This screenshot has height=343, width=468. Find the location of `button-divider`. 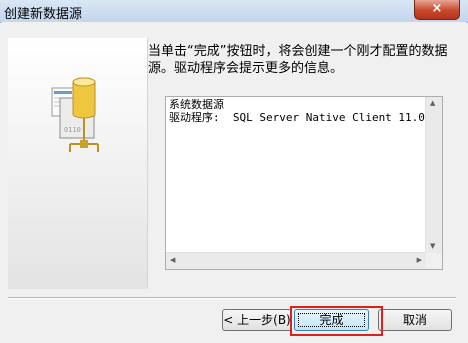

button-divider is located at coordinates (232, 298).